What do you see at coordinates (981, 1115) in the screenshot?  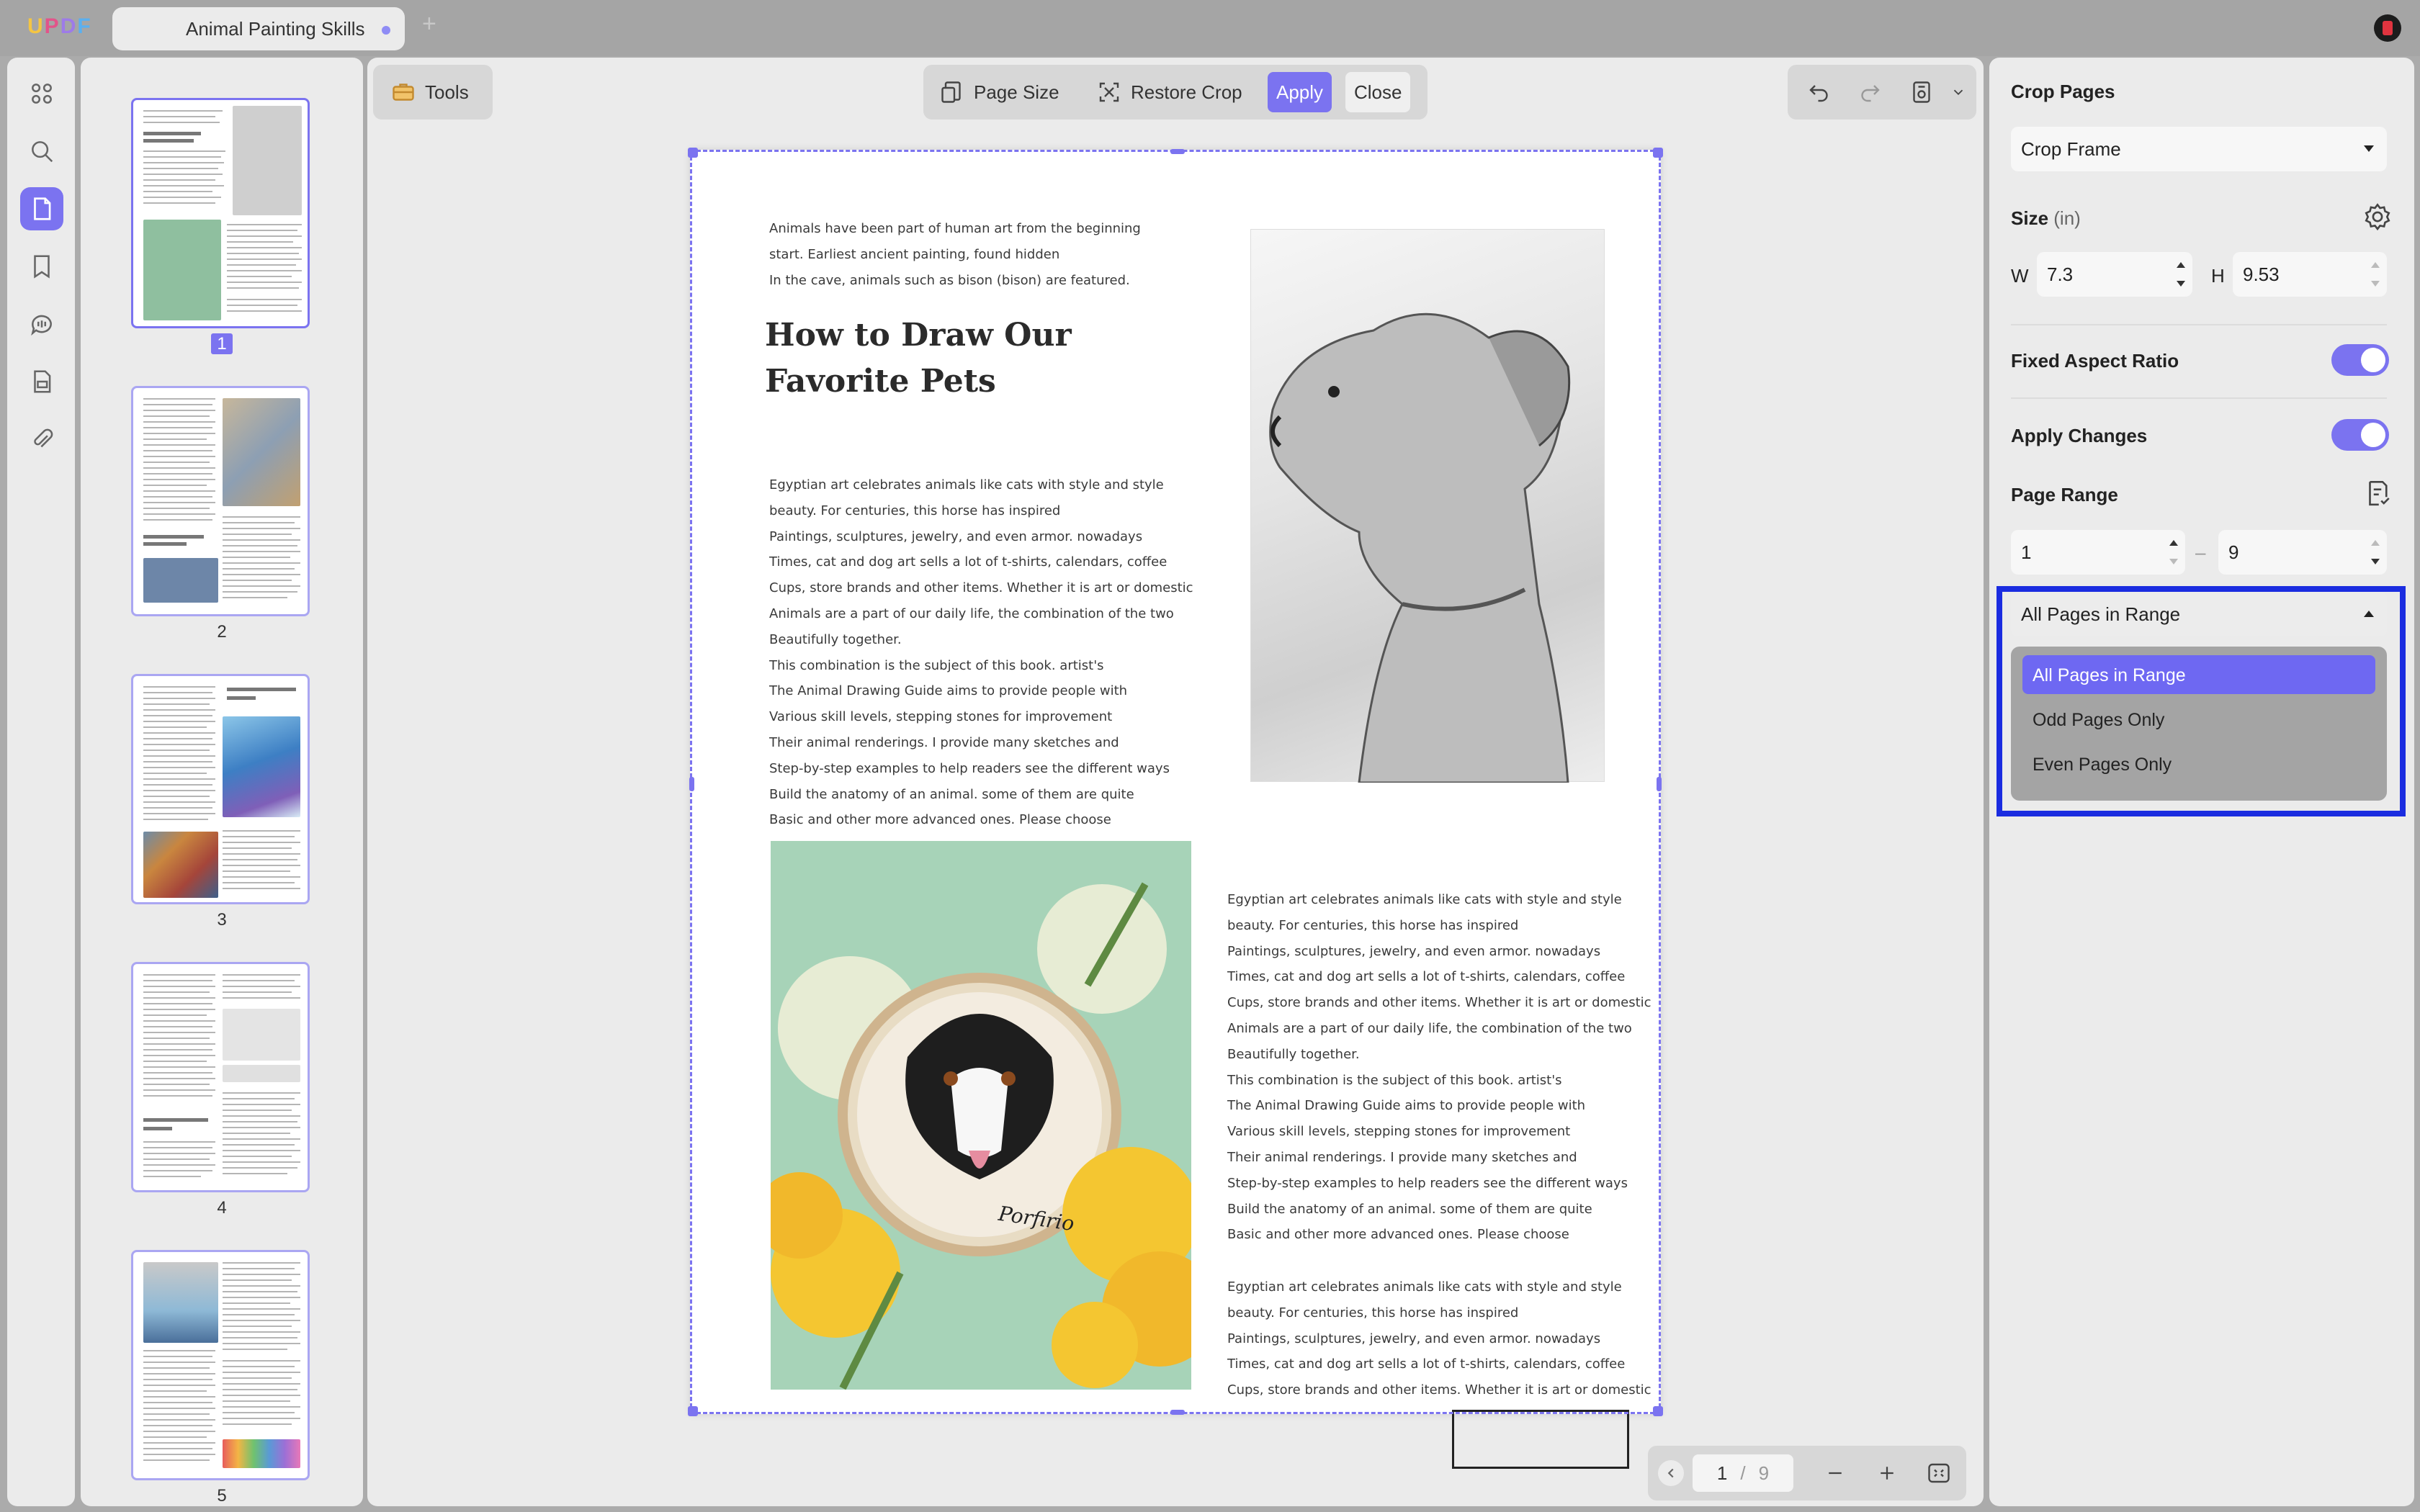 I see `embroidery-dog-image: Porfirio` at bounding box center [981, 1115].